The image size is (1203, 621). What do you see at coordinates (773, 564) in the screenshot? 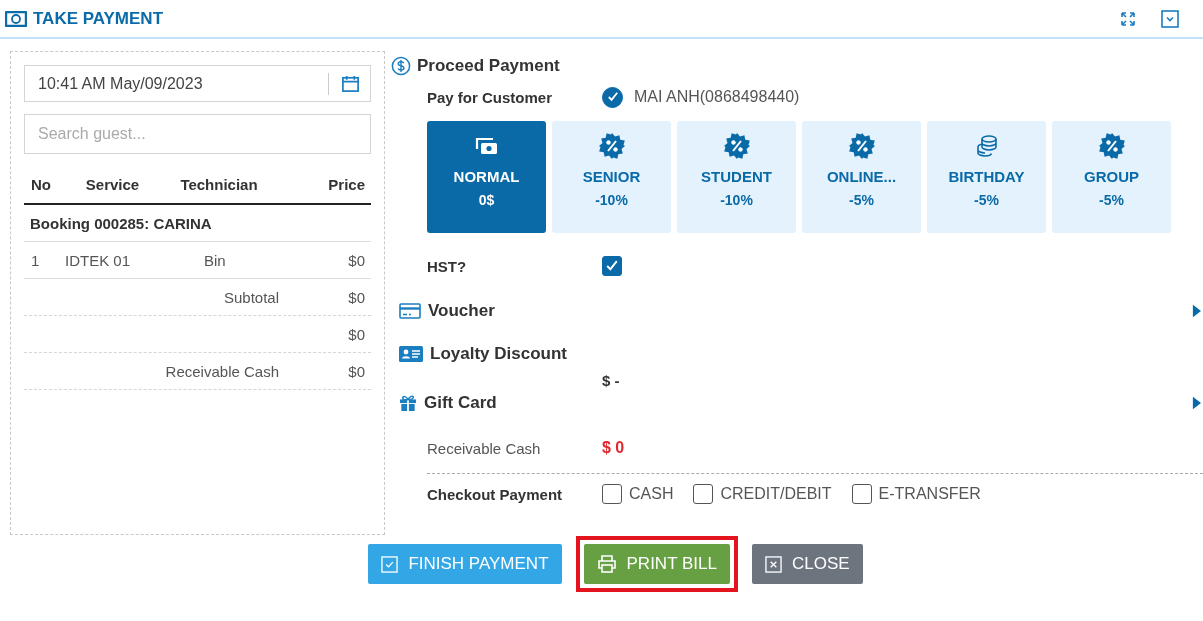
I see `close-icon` at bounding box center [773, 564].